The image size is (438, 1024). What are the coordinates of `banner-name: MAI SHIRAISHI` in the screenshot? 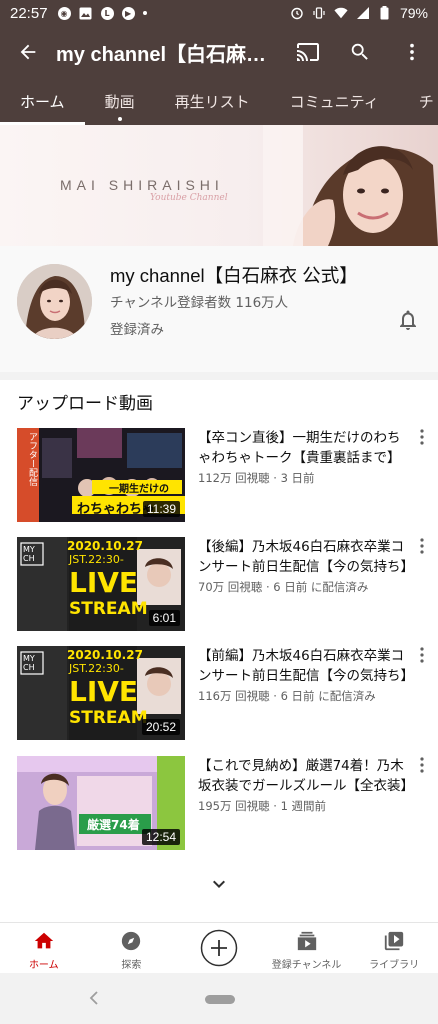 It's located at (142, 185).